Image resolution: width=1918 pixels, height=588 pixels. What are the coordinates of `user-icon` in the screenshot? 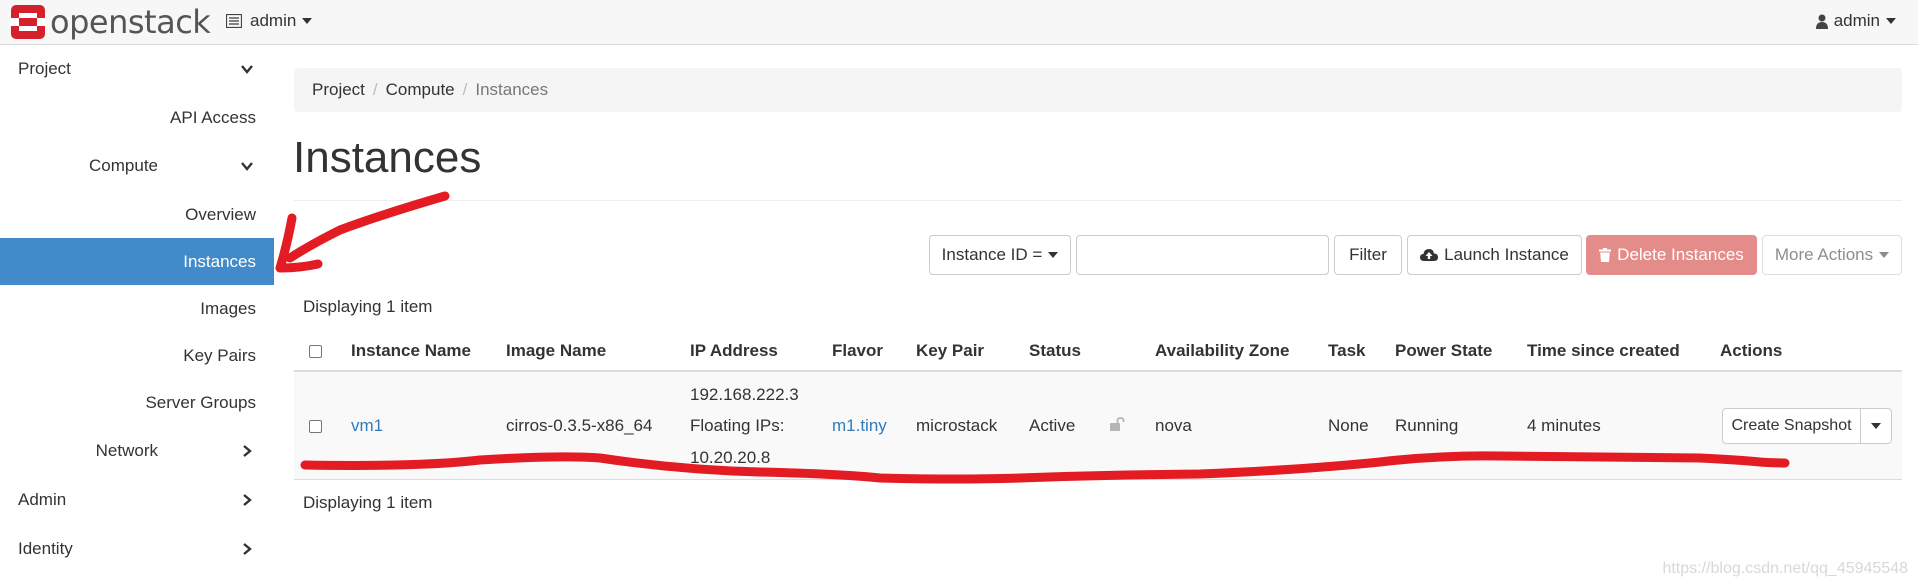 It's located at (1821, 21).